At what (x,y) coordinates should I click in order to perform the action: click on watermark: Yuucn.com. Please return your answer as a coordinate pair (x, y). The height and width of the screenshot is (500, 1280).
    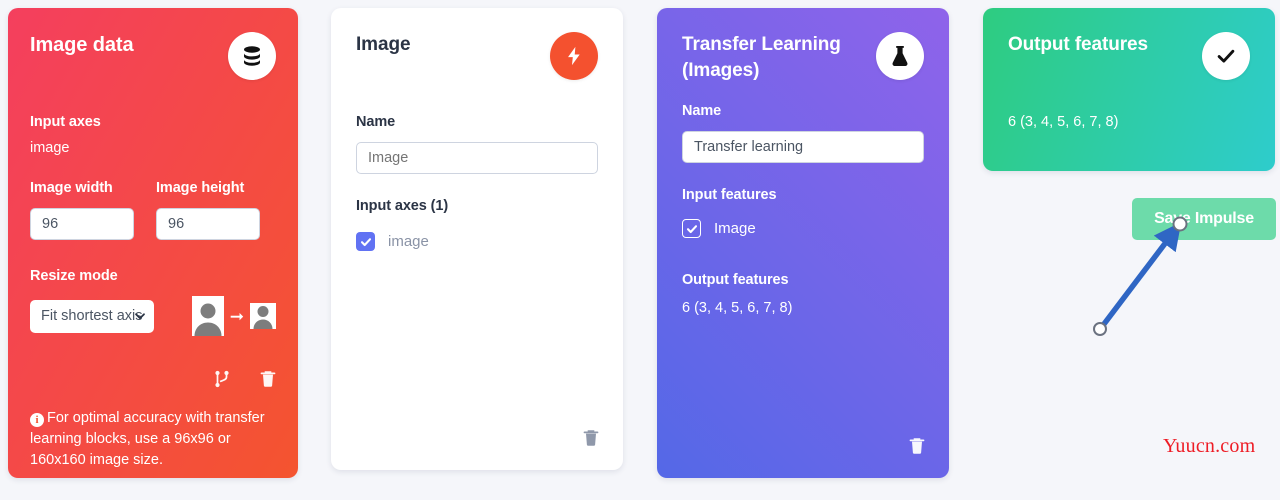
    Looking at the image, I should click on (1209, 446).